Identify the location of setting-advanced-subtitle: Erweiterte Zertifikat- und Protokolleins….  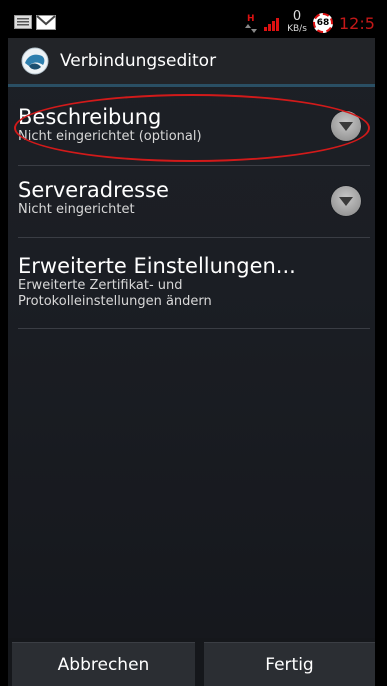
(115, 293).